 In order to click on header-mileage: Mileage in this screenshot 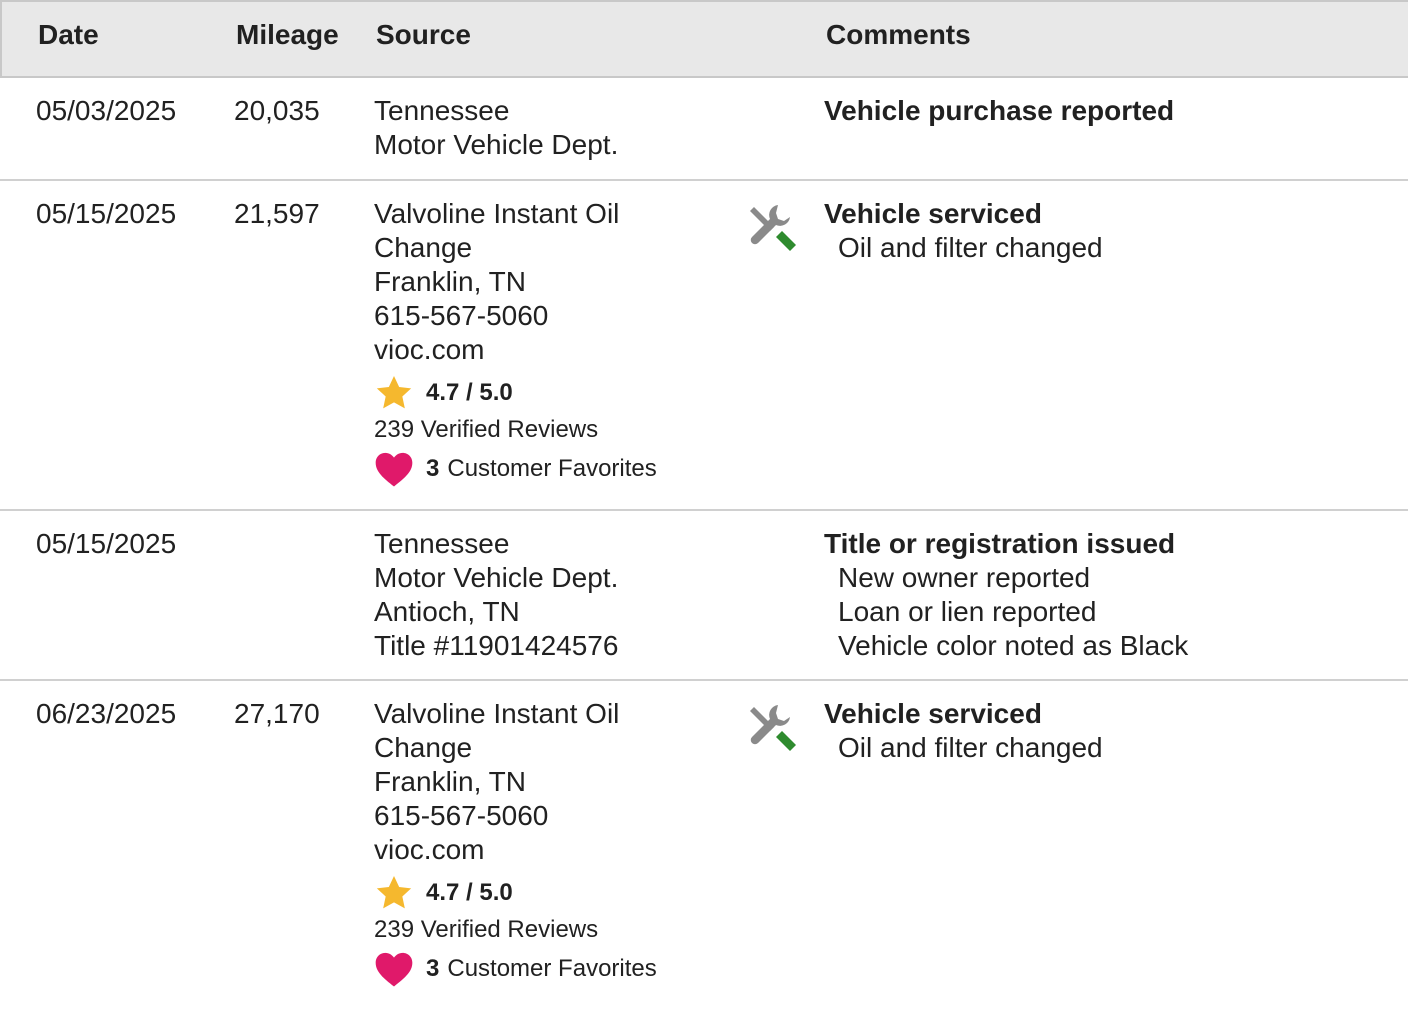, I will do `click(287, 34)`.